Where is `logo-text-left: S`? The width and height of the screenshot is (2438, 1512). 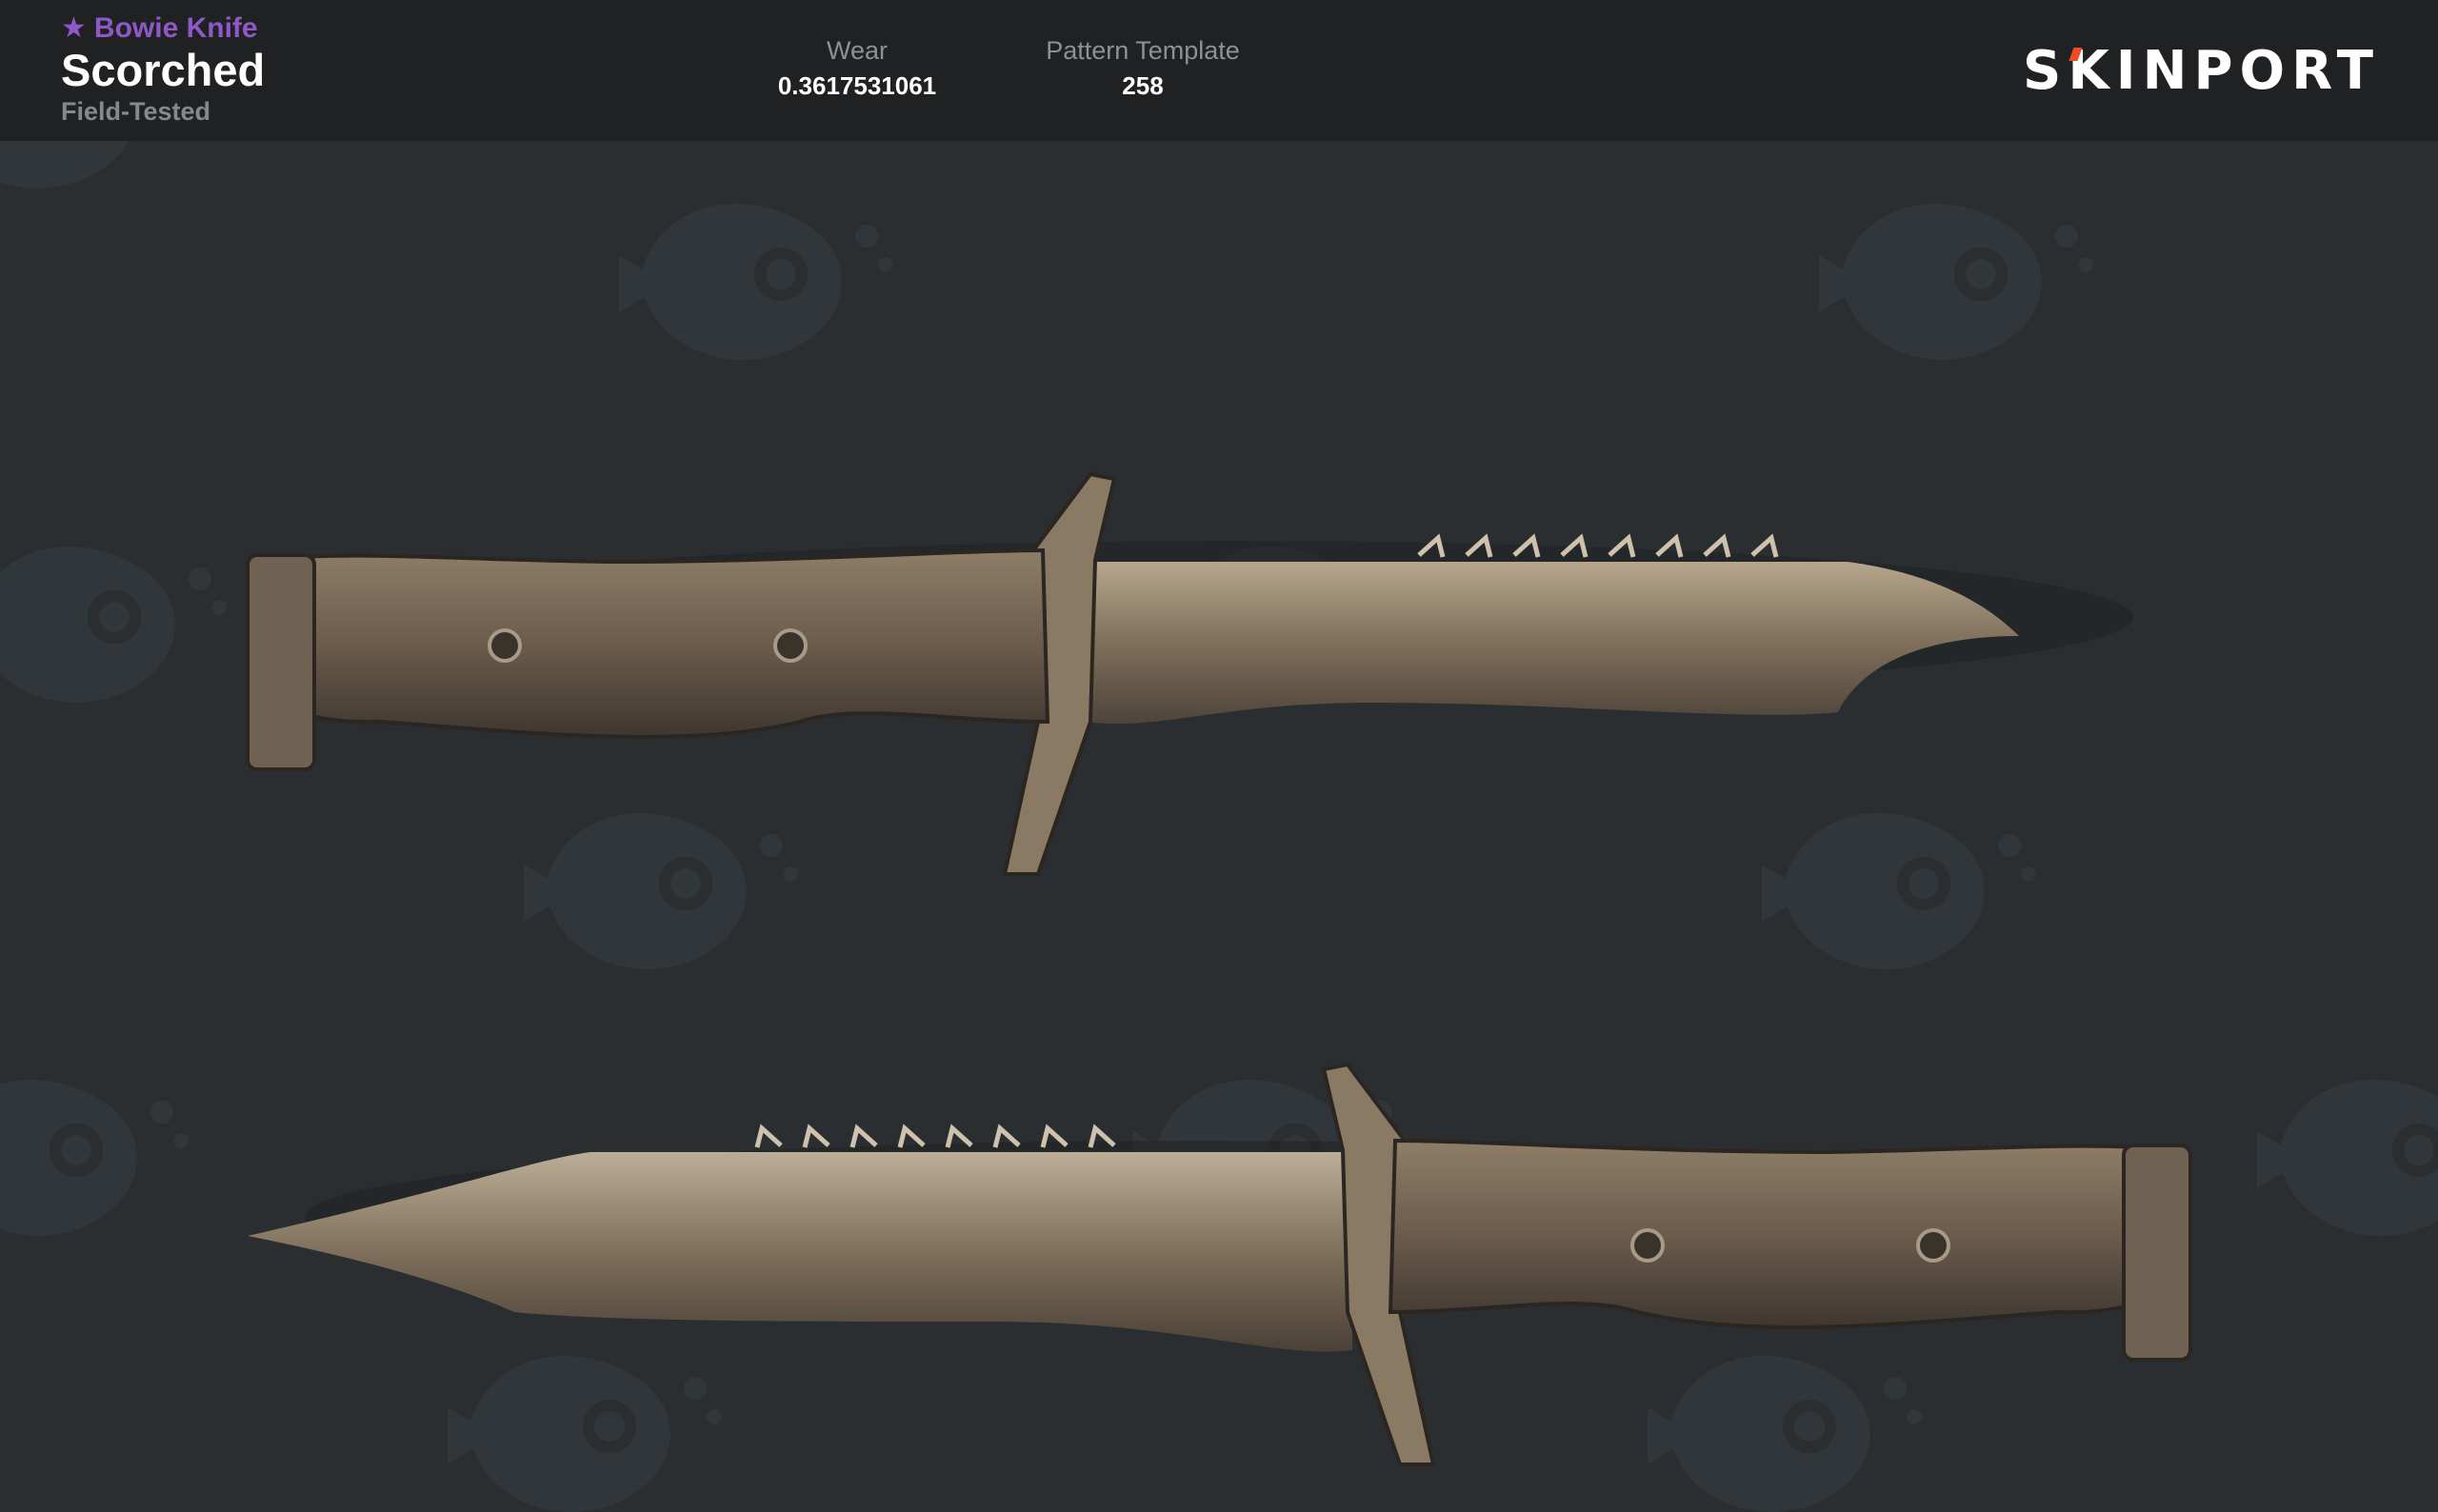
logo-text-left: S is located at coordinates (2046, 70).